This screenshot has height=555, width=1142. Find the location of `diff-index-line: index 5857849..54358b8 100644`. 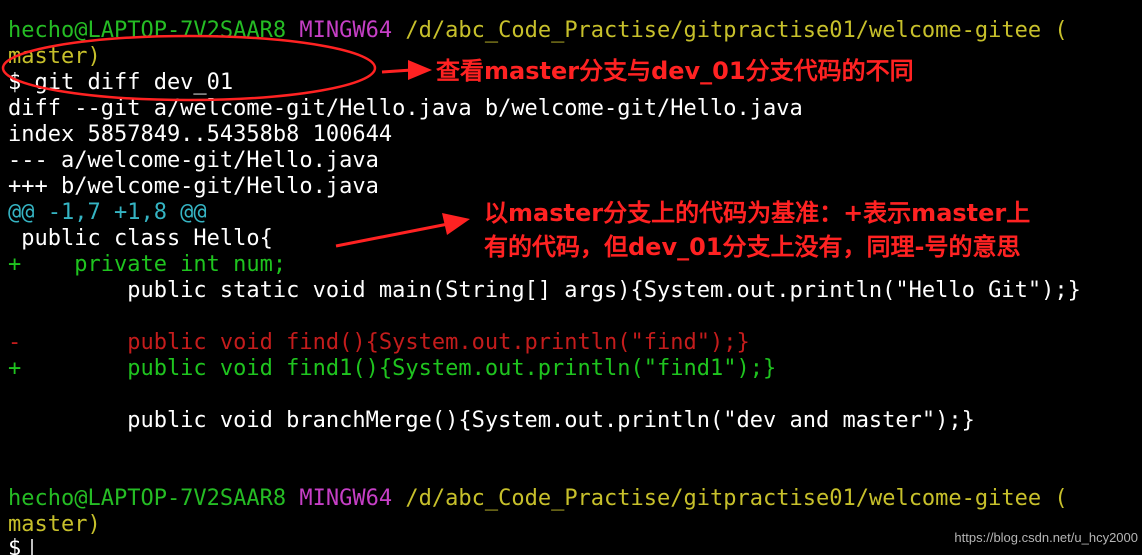

diff-index-line: index 5857849..54358b8 100644 is located at coordinates (200, 134).